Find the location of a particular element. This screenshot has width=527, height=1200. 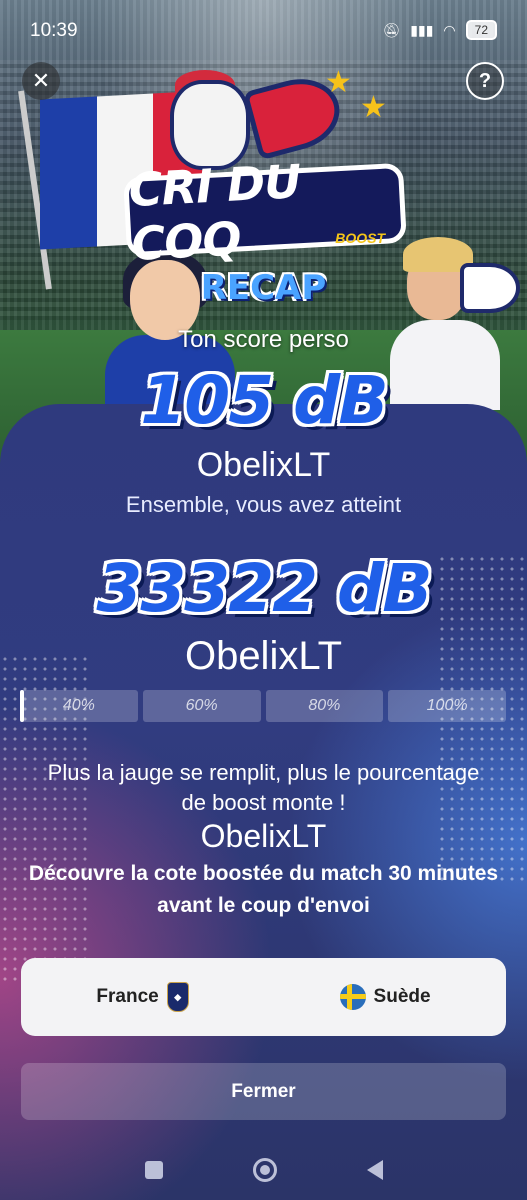

personal-score-label: Ton score perso is located at coordinates (263, 339).